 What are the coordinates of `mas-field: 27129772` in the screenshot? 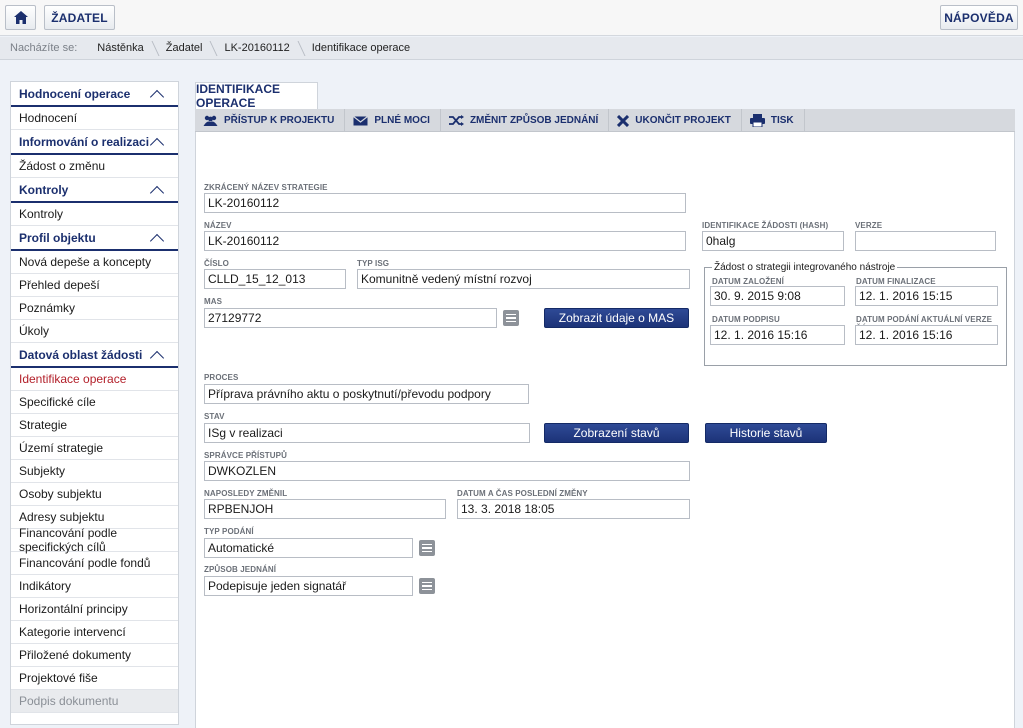 It's located at (350, 318).